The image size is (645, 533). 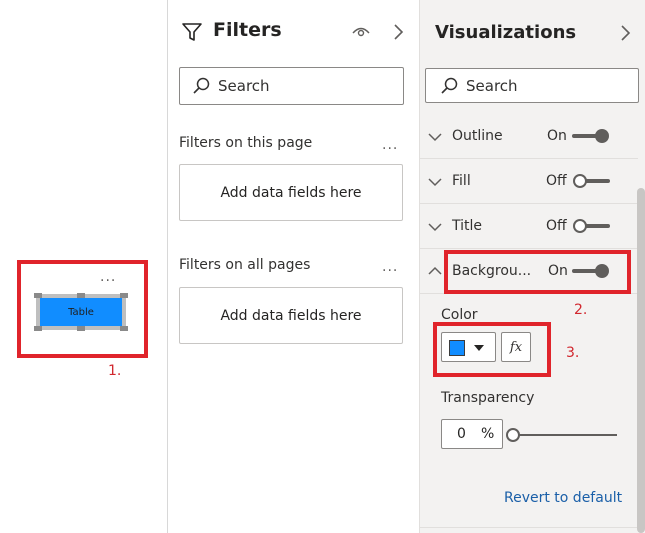 I want to click on fill-toggle, so click(x=592, y=181).